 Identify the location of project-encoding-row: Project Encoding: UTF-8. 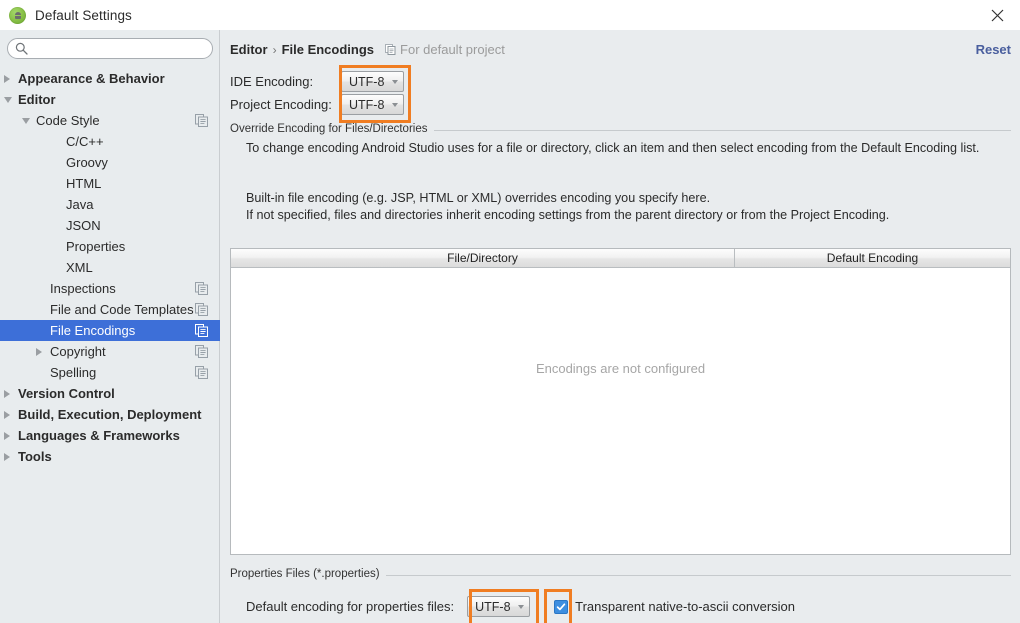
(317, 104).